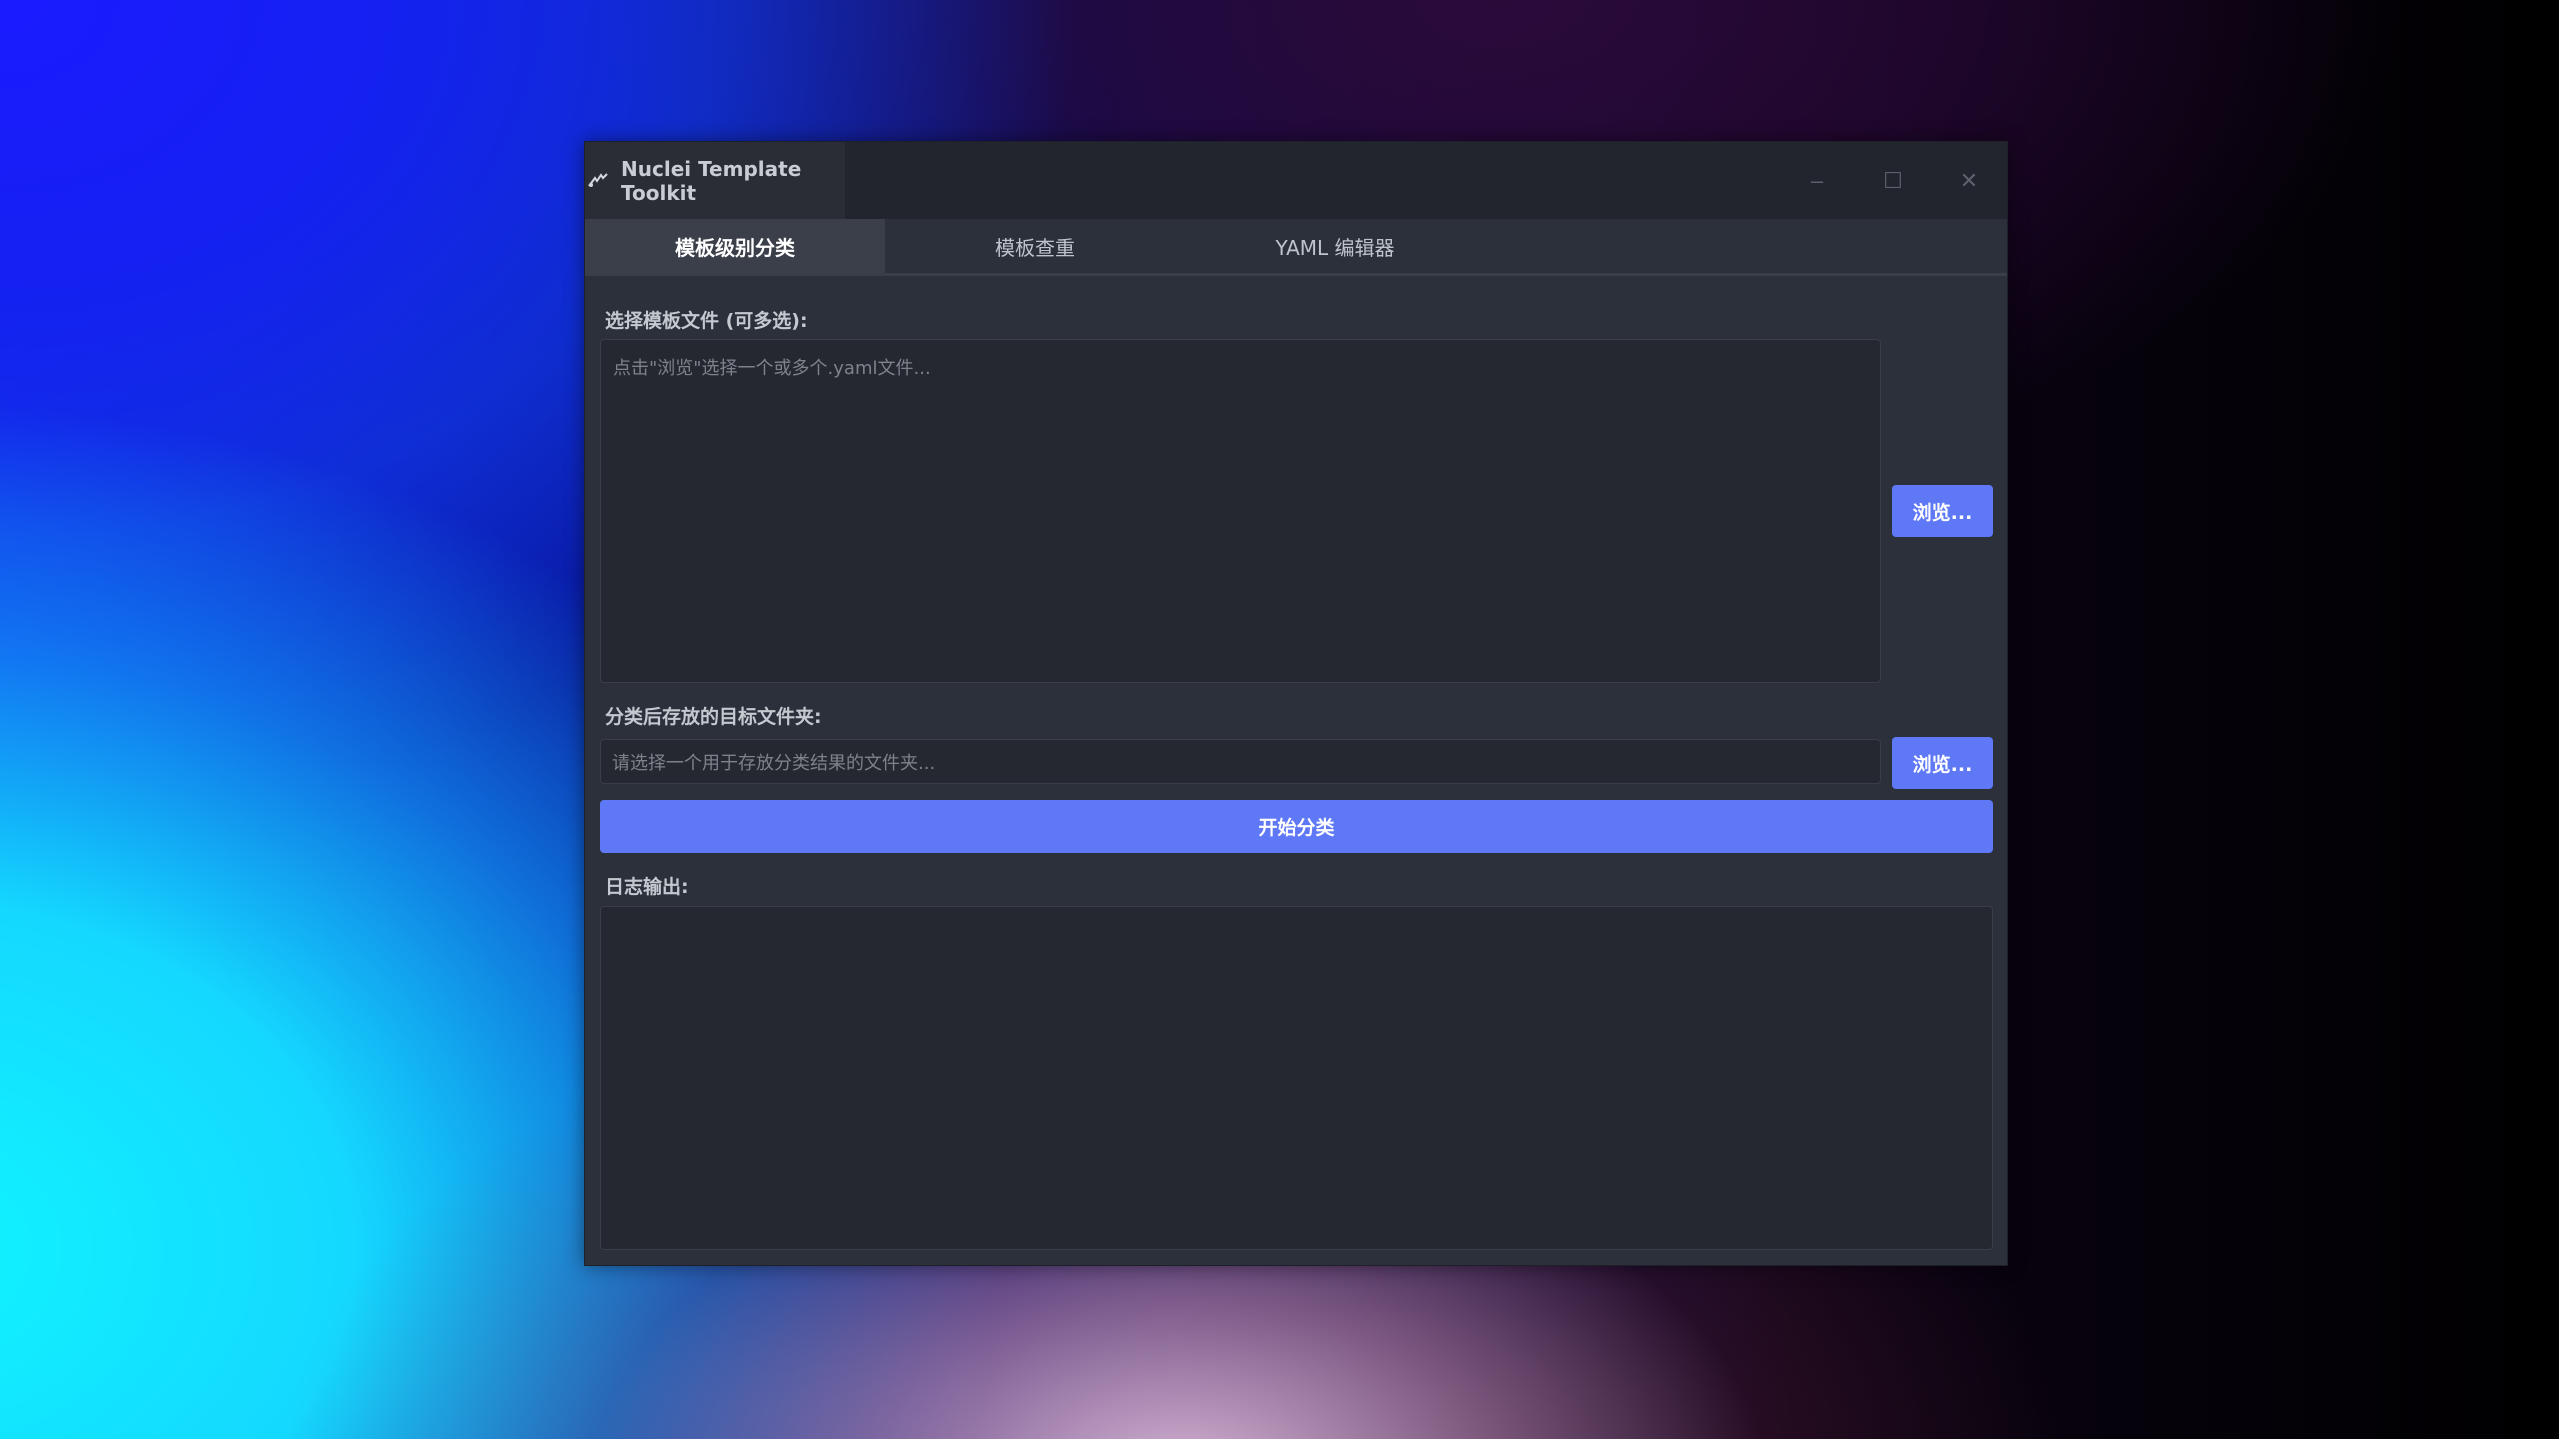  I want to click on tab-yaml-editor: YAML 编辑器, so click(1335, 246).